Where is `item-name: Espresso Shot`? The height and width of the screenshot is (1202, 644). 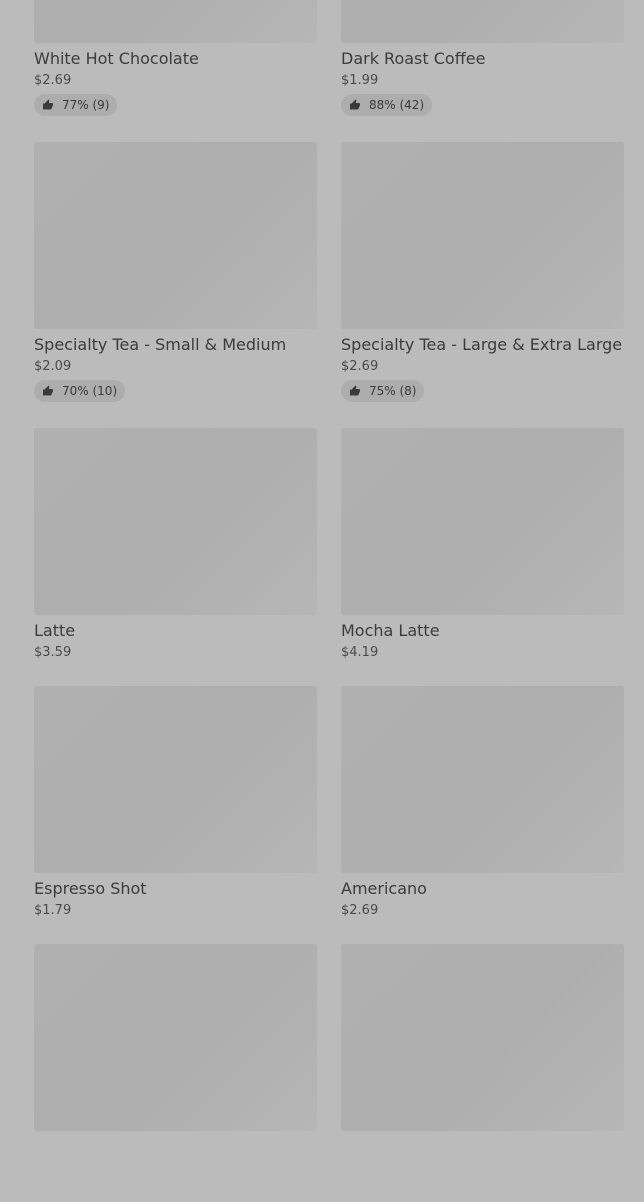 item-name: Espresso Shot is located at coordinates (90, 888).